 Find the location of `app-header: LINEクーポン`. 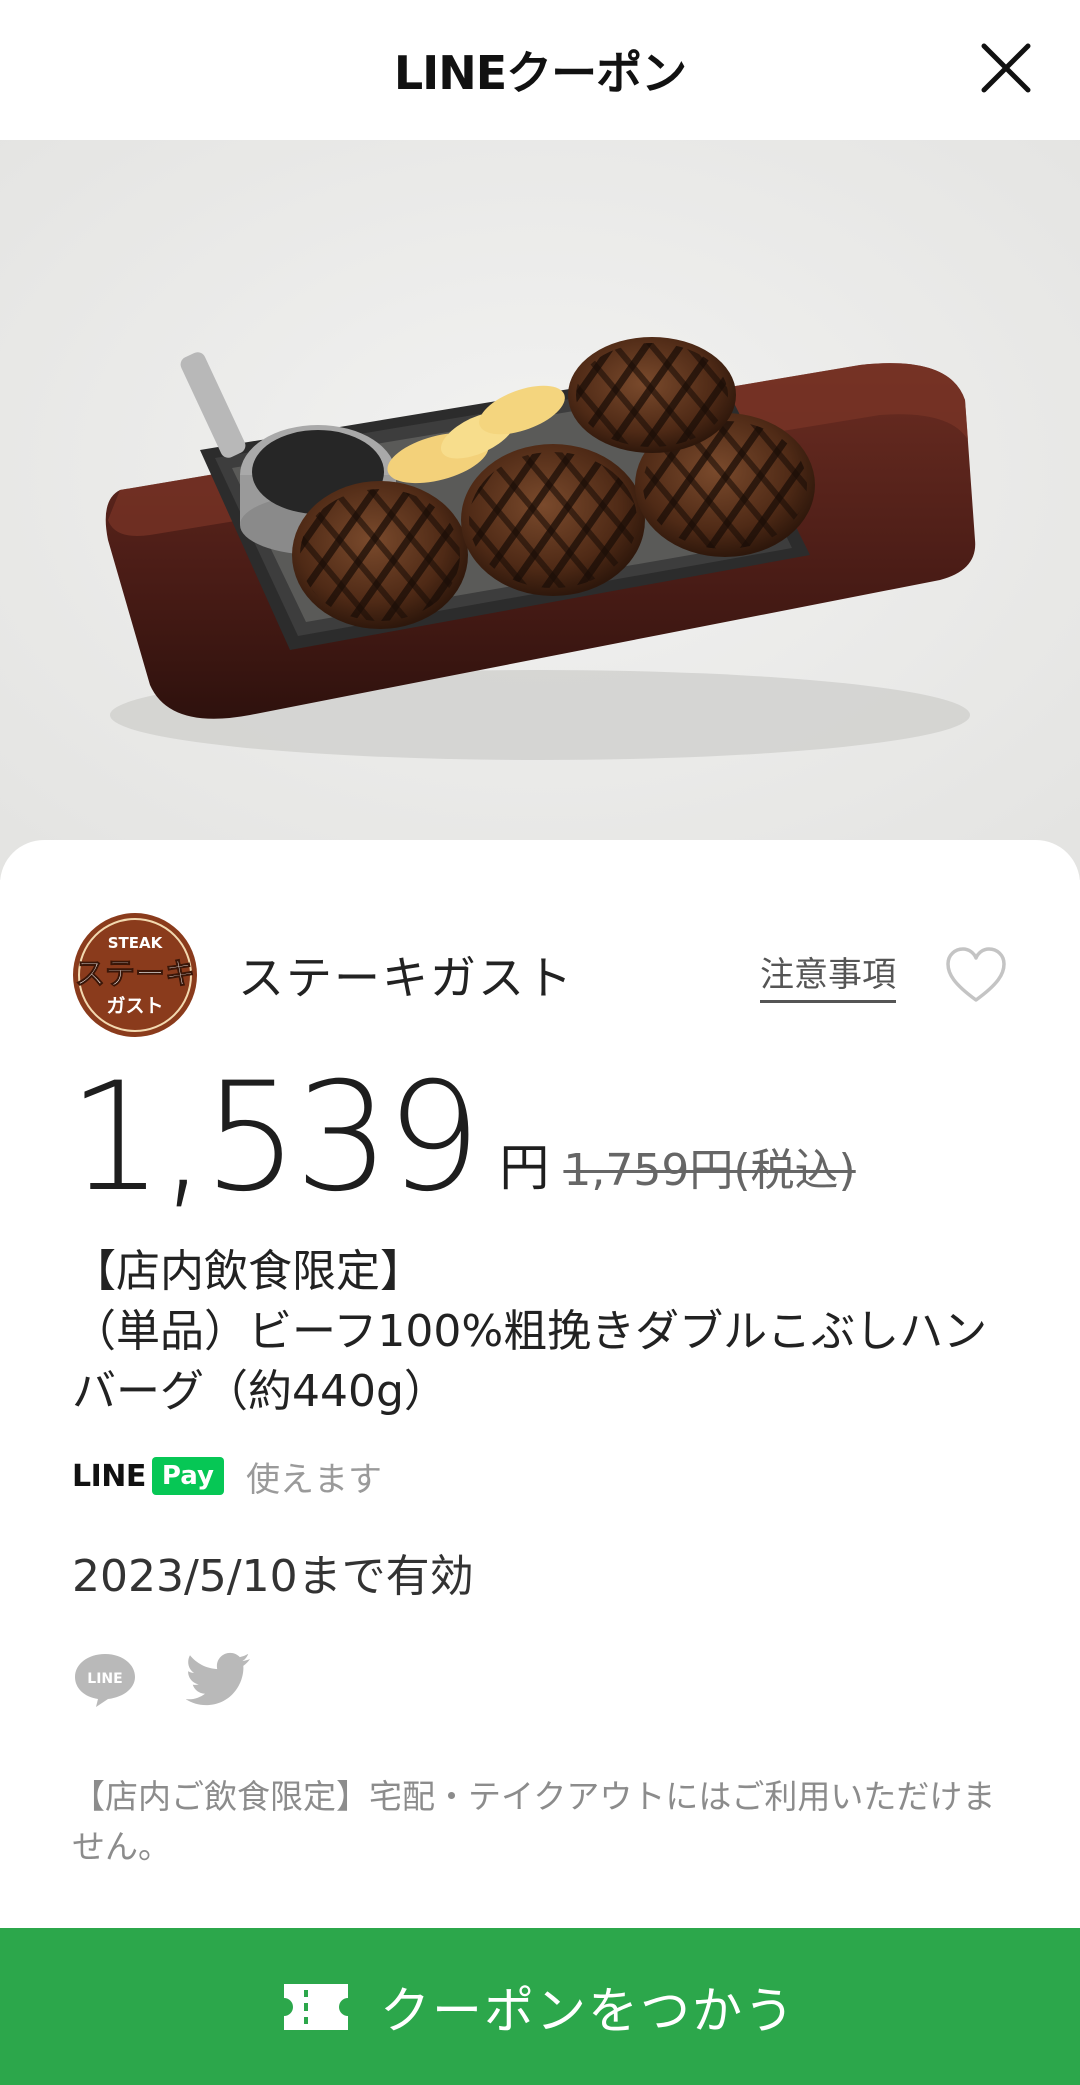

app-header: LINEクーポン is located at coordinates (540, 70).